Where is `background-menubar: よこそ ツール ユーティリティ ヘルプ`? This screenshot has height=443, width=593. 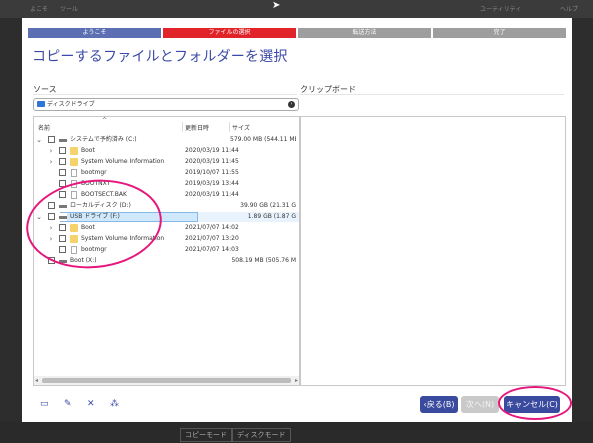
background-menubar: よこそ ツール ユーティリティ ヘルプ is located at coordinates (296, 9).